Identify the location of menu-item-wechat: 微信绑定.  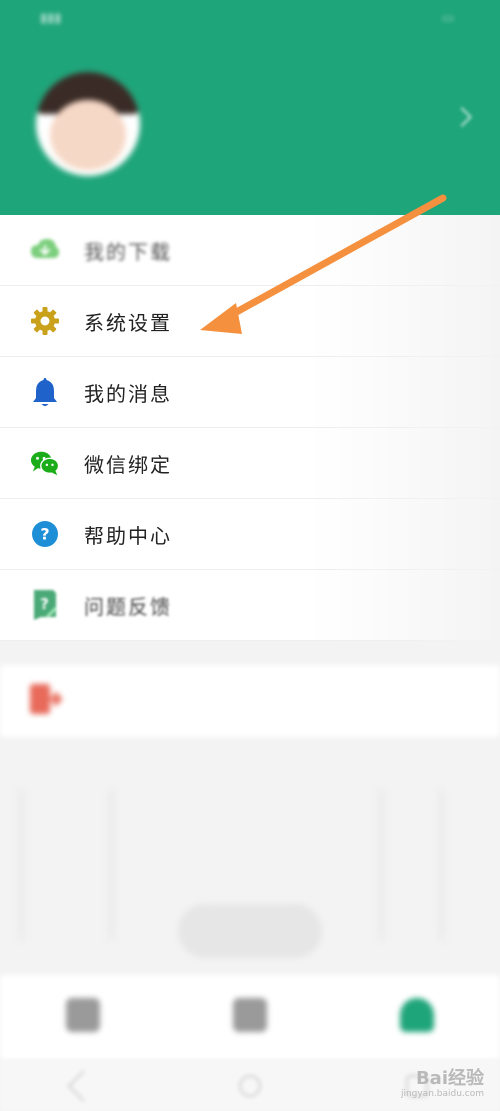
(250, 463).